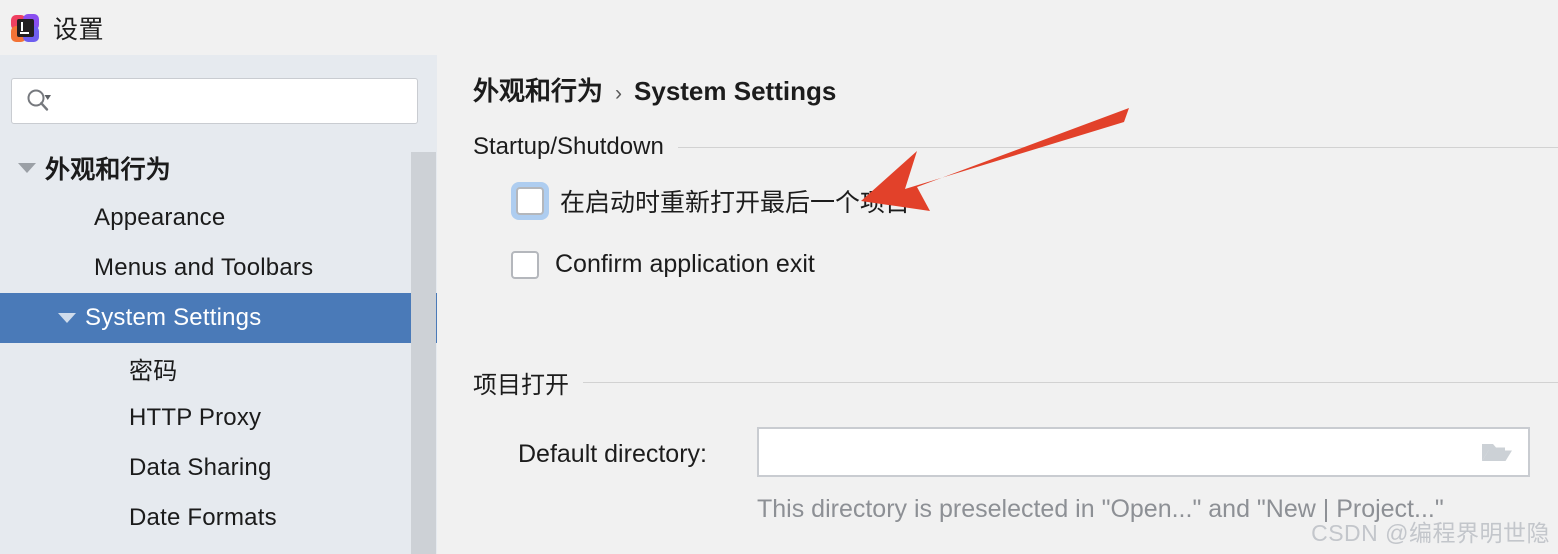 The height and width of the screenshot is (554, 1558). I want to click on checkbox-reopen-last-project: 在启动时重新打开最后一个项目, so click(710, 201).